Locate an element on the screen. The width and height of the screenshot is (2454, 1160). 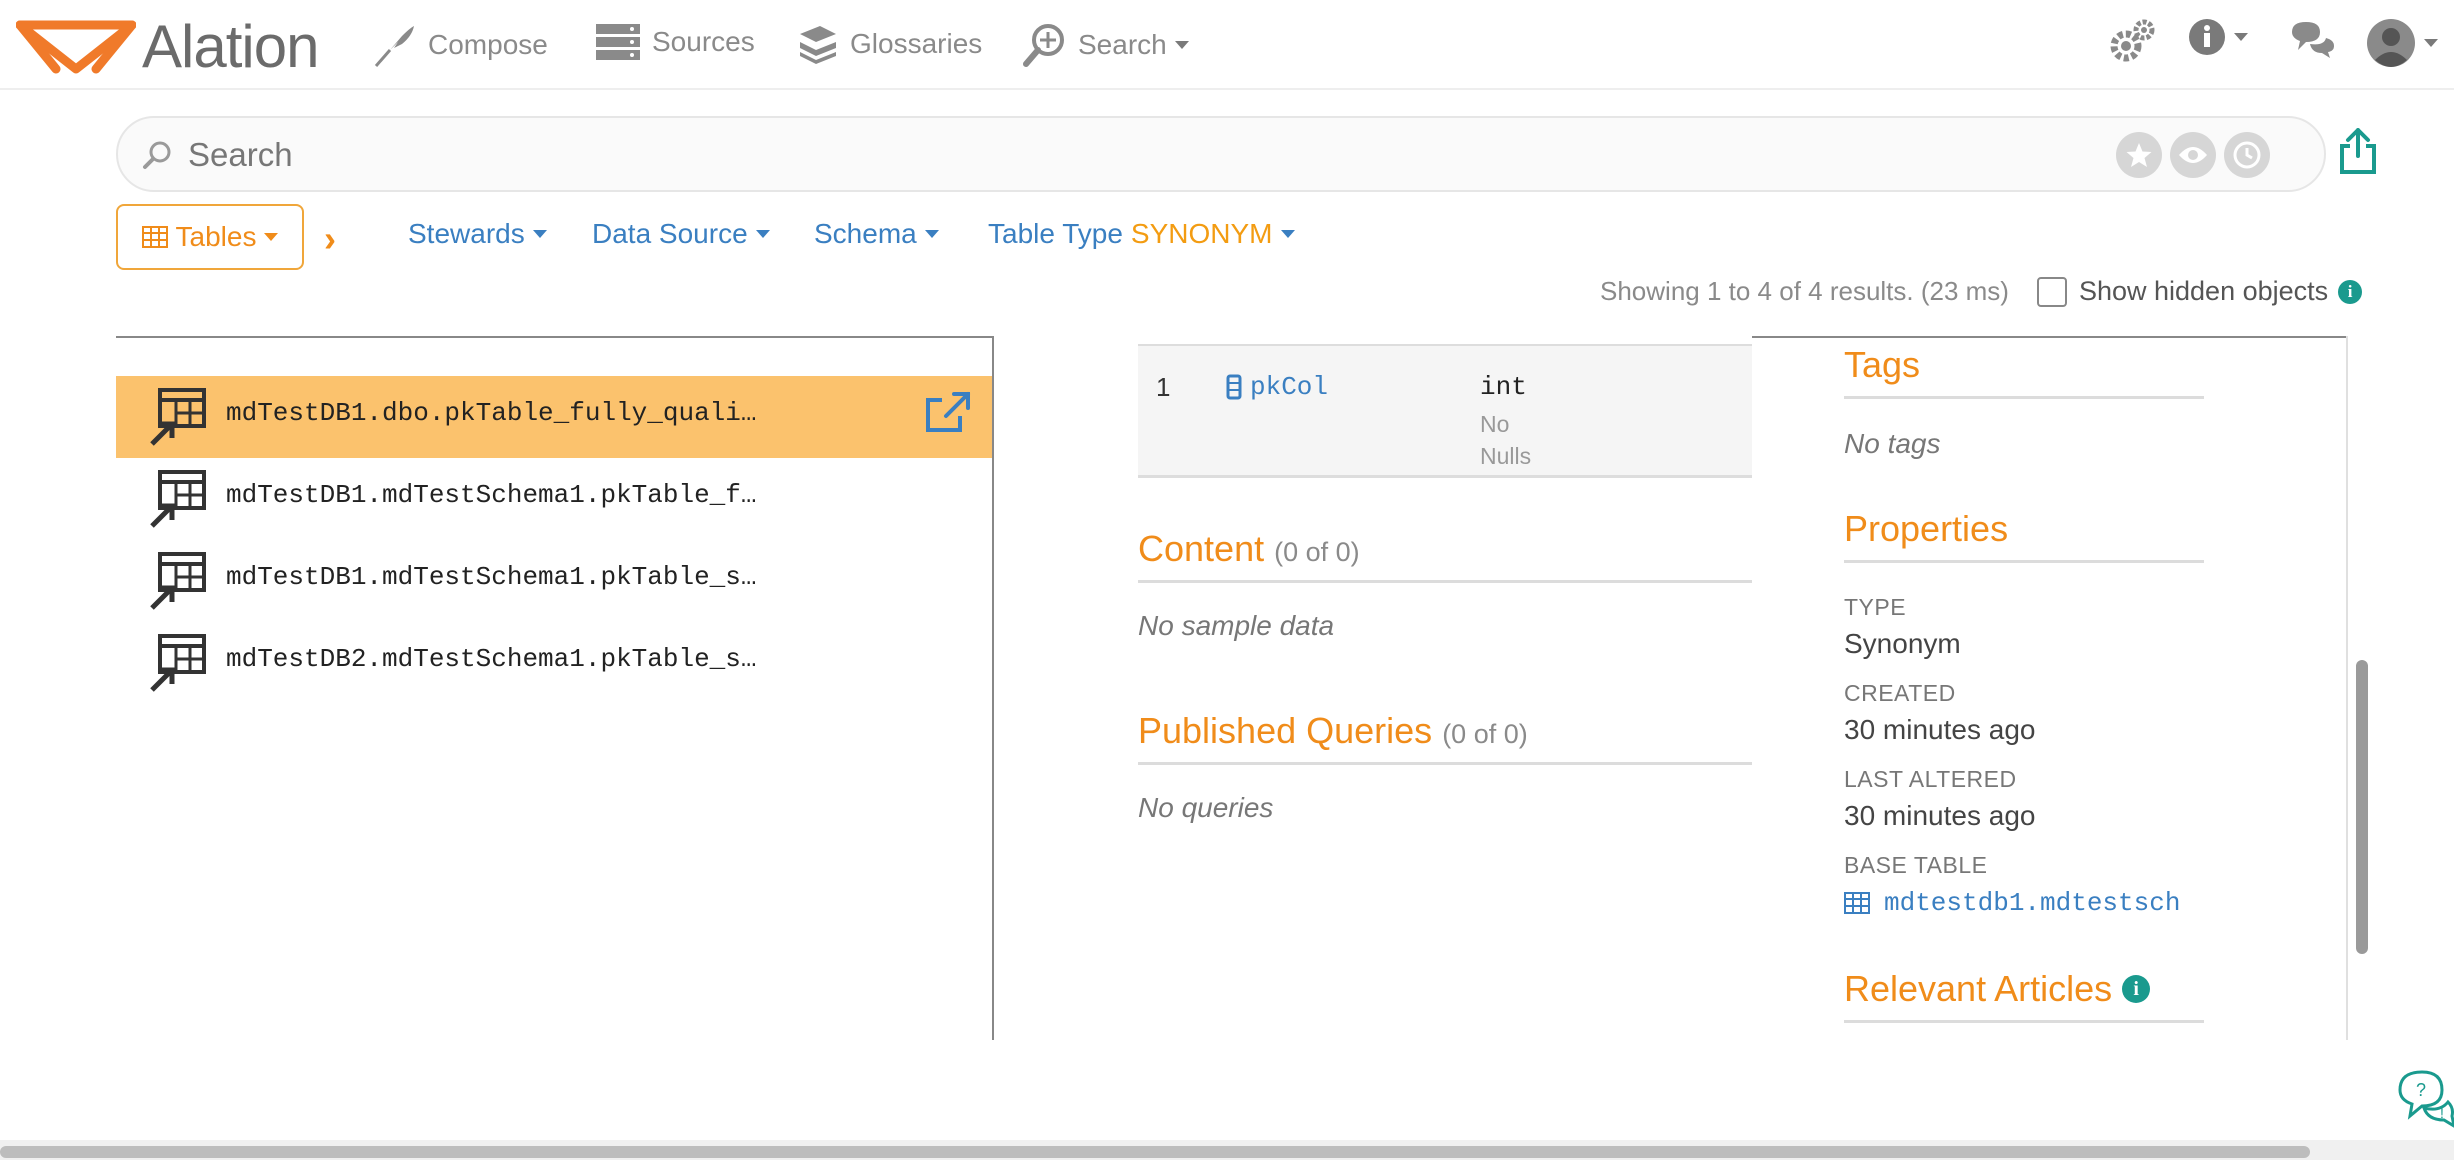
nav-sources-label: Sources is located at coordinates (703, 41).